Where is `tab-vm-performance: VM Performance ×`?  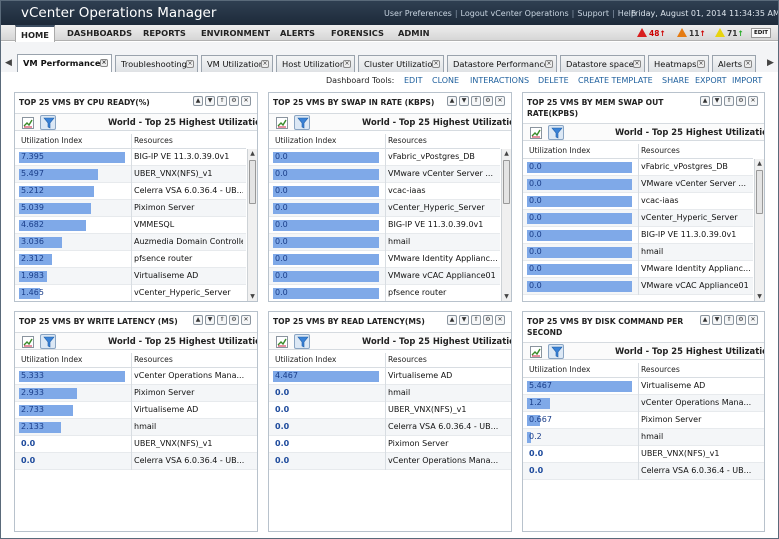 tab-vm-performance: VM Performance × is located at coordinates (64, 63).